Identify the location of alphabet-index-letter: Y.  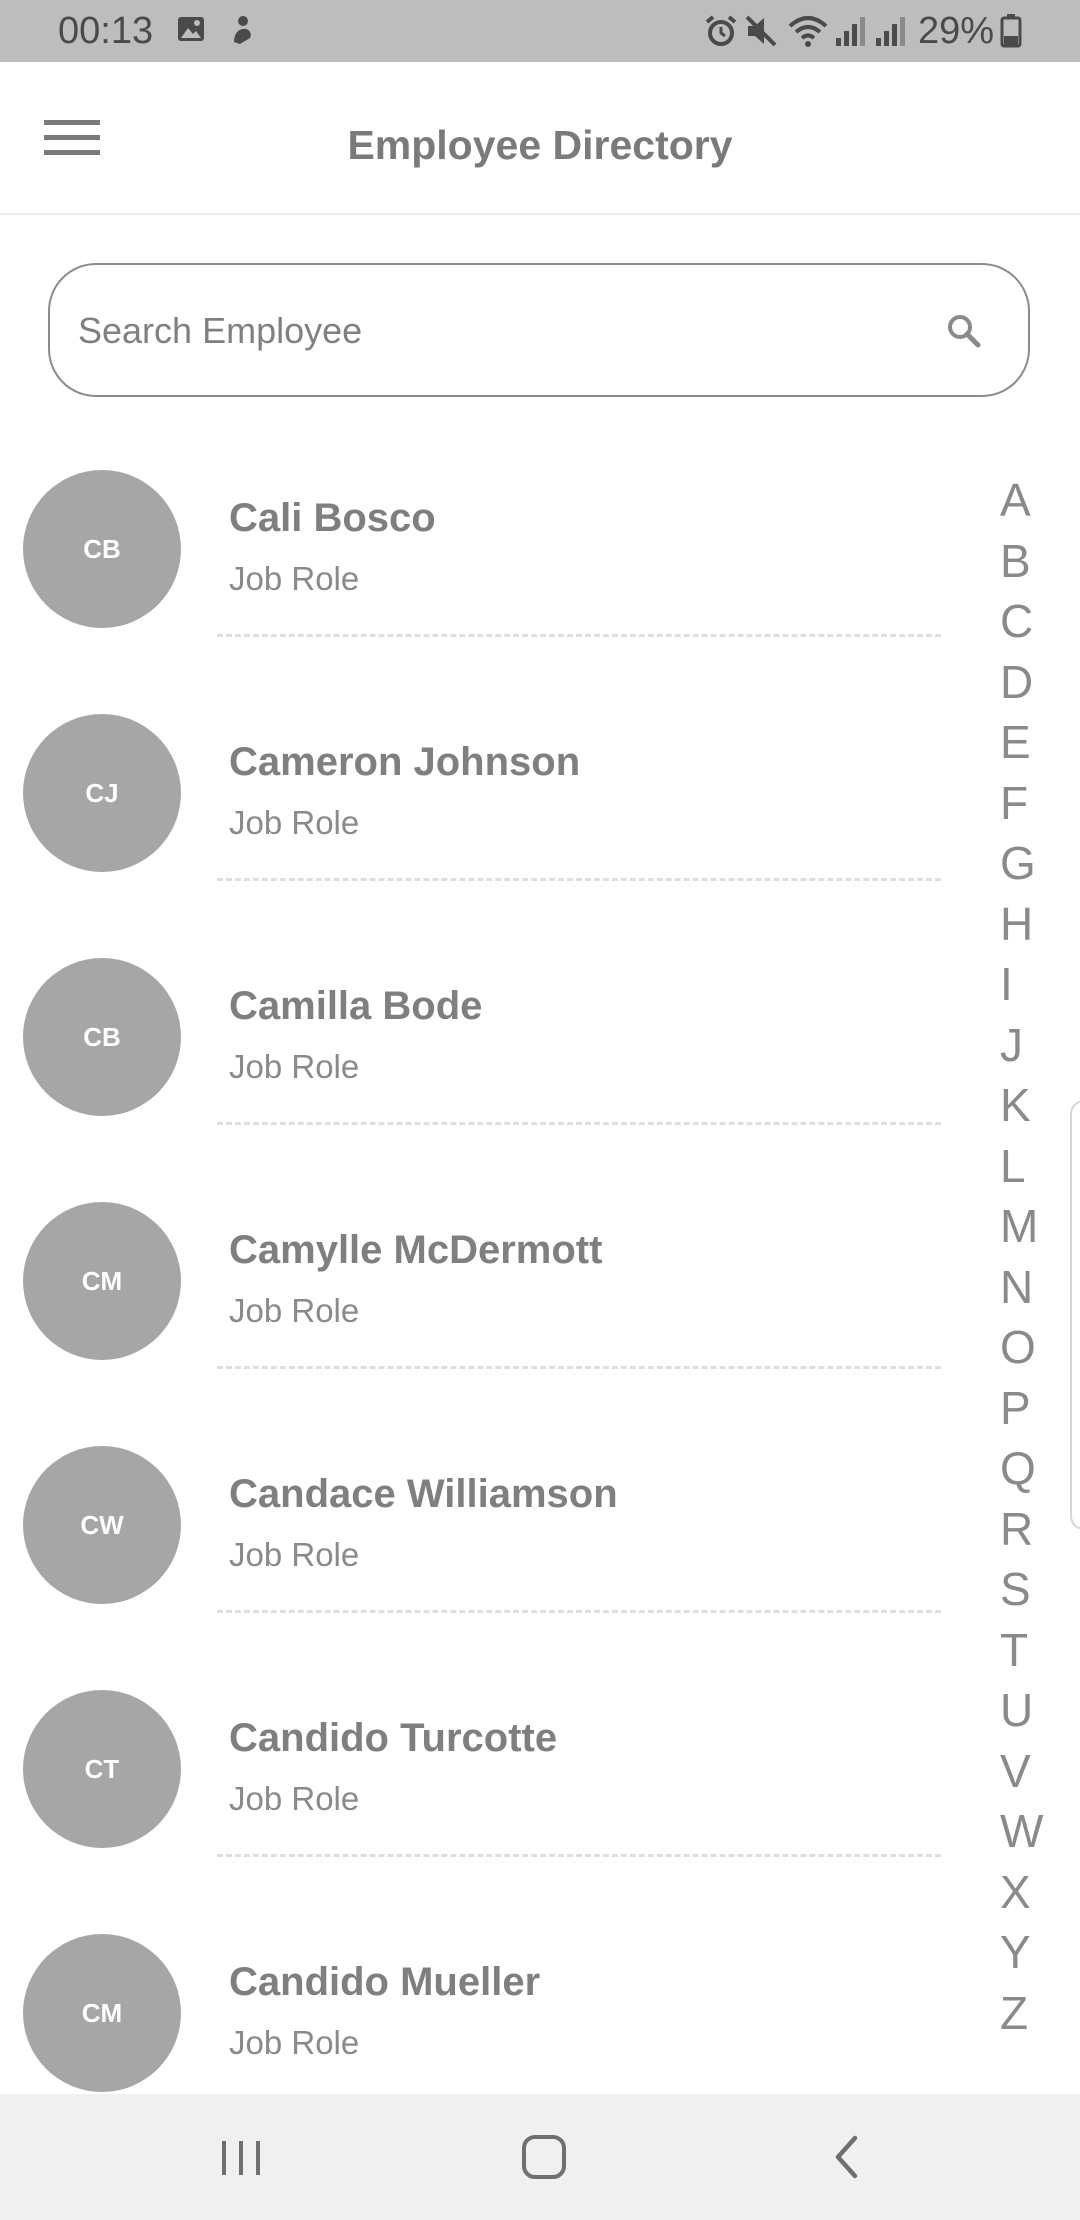
(1030, 1952).